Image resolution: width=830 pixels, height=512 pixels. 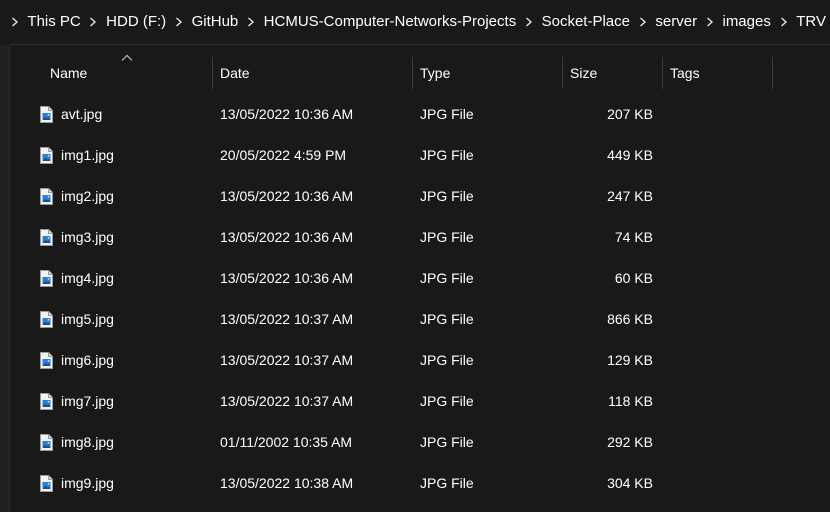 I want to click on column-header-name: Name, so click(x=127, y=73).